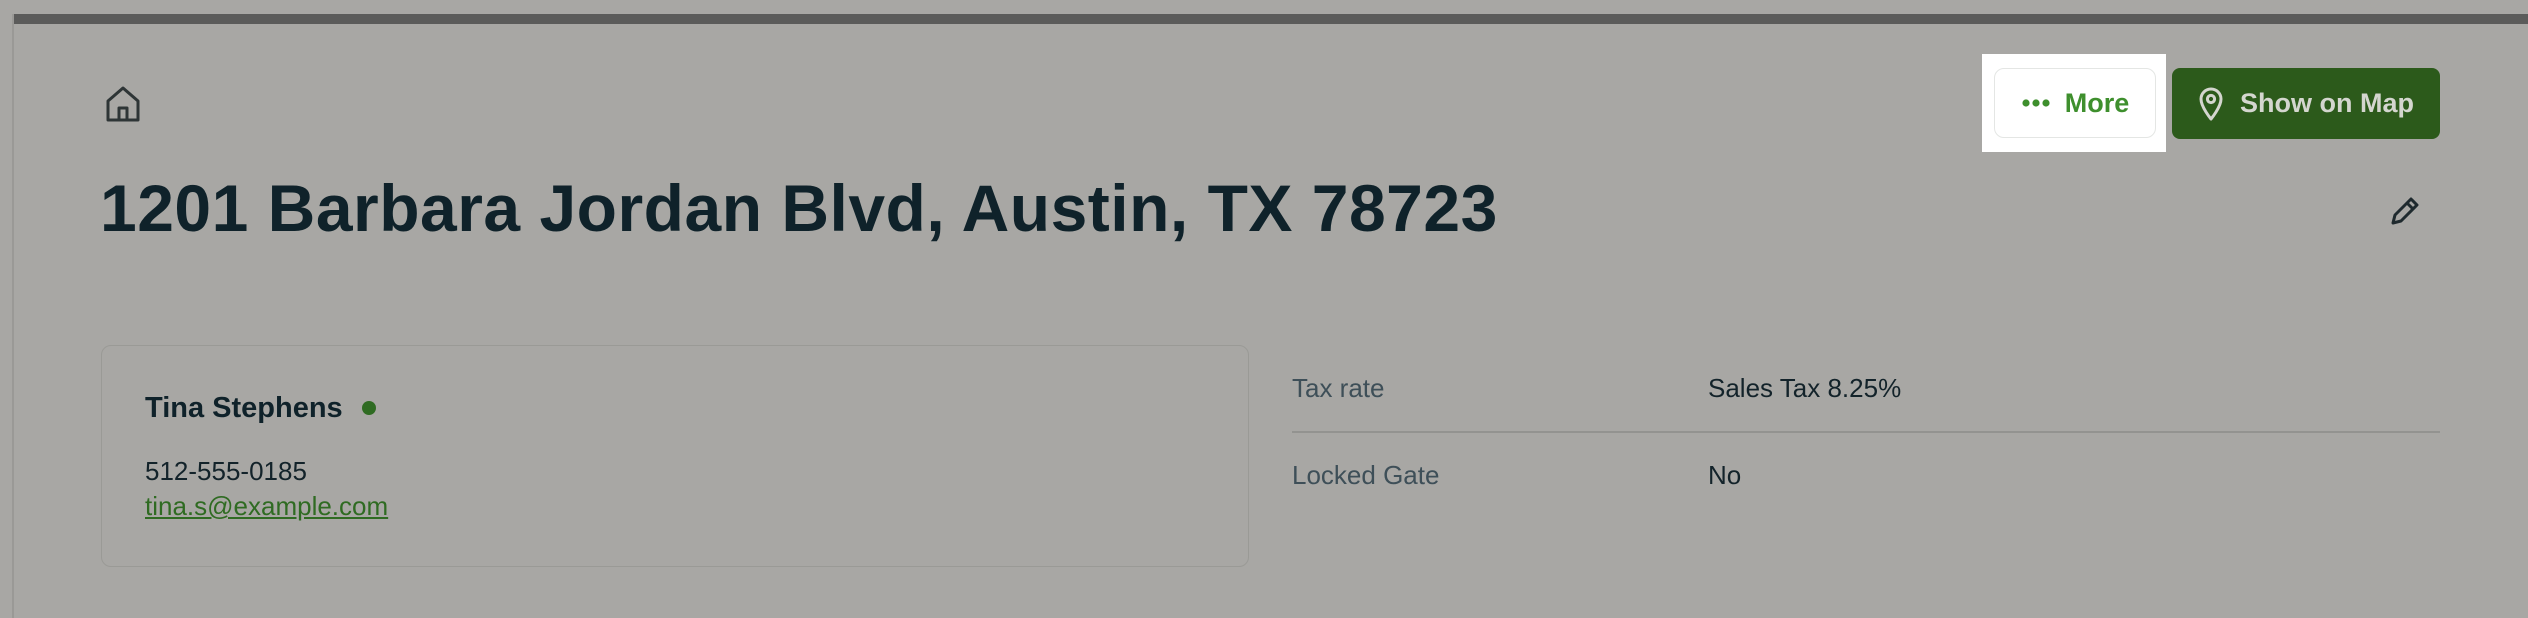  I want to click on frame-edge, so click(13, 316).